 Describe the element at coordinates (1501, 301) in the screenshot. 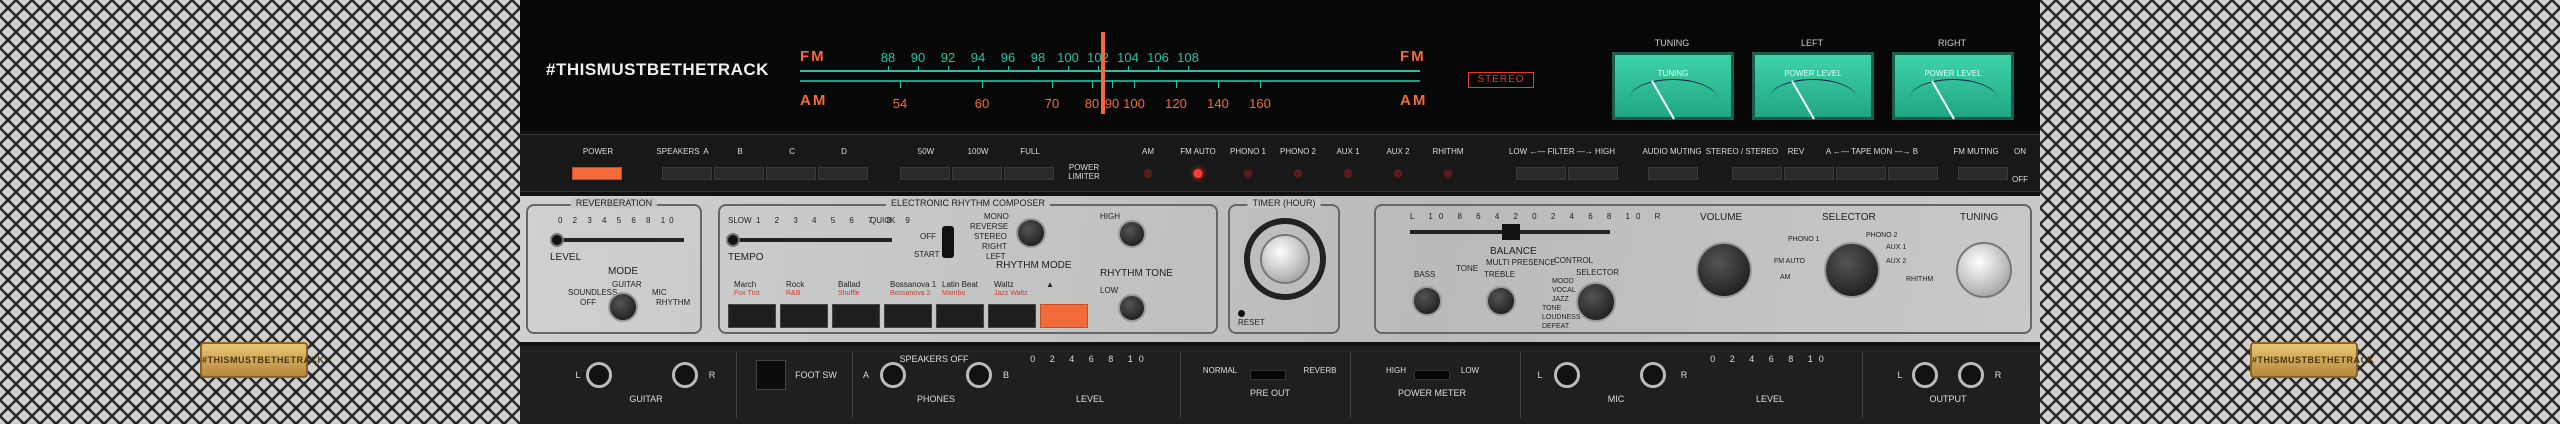

I see `treble-knob` at that location.